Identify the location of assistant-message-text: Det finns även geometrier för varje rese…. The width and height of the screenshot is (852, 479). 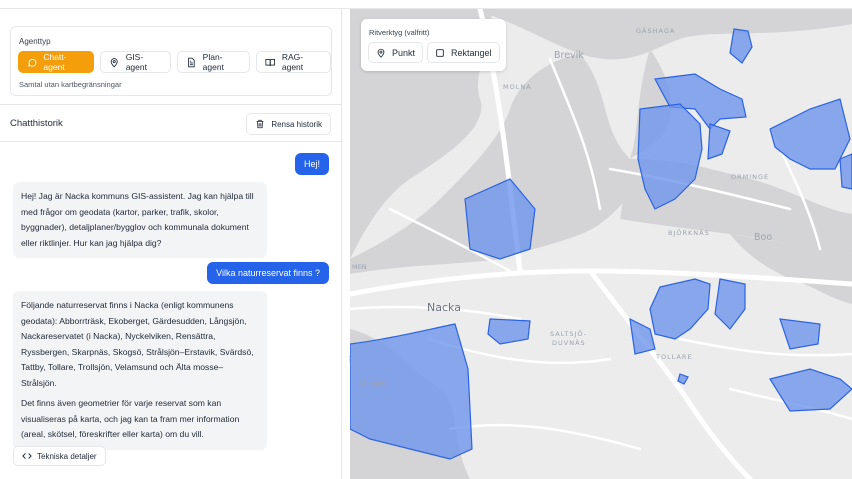
(130, 418).